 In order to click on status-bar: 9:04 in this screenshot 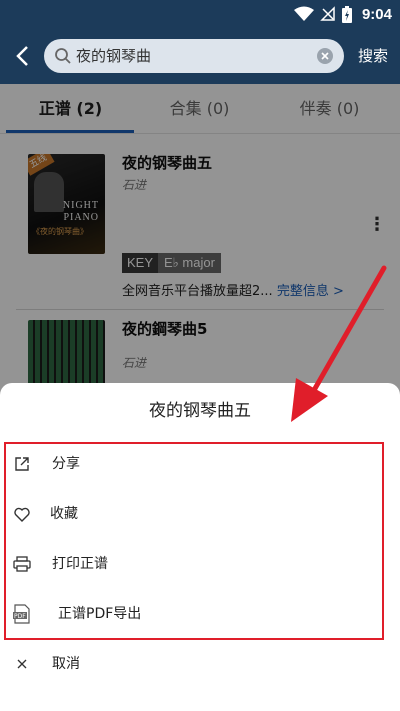, I will do `click(200, 14)`.